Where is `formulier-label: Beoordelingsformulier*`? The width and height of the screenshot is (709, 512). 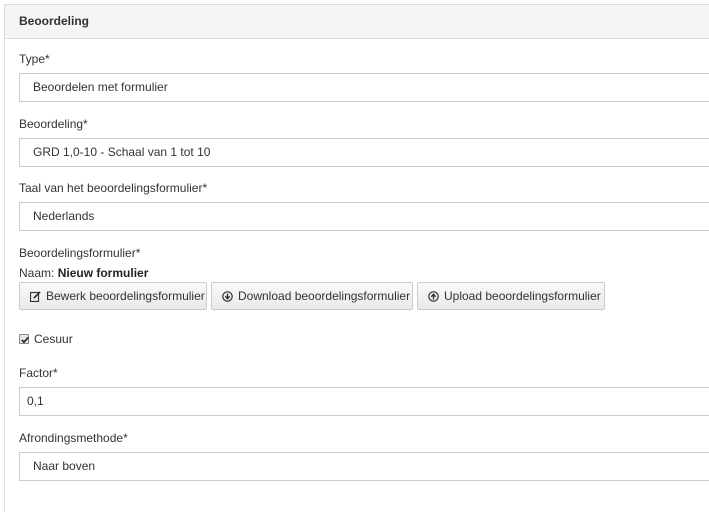
formulier-label: Beoordelingsformulier* is located at coordinates (80, 253).